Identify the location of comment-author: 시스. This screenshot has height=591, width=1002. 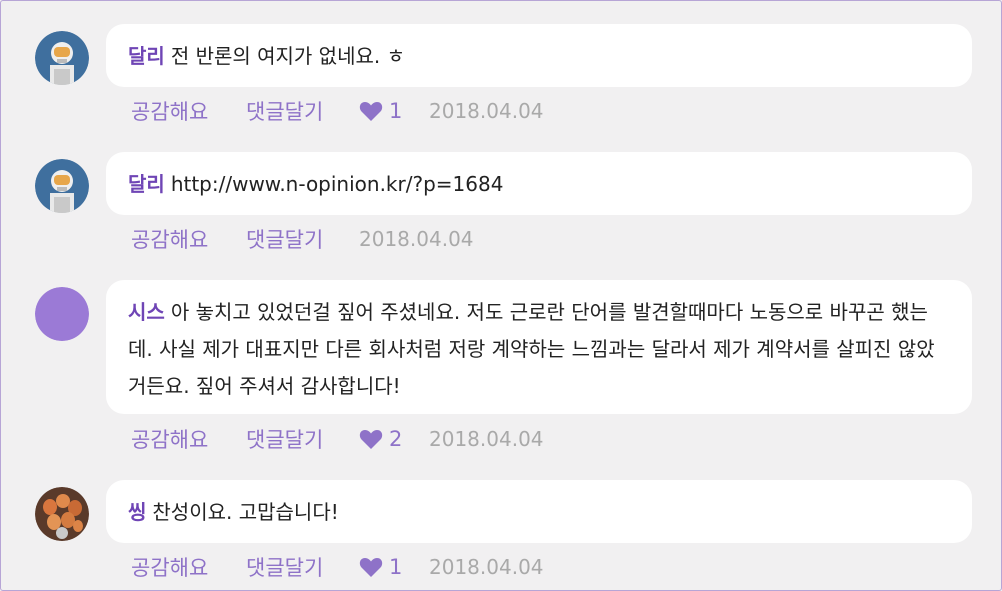
(146, 312).